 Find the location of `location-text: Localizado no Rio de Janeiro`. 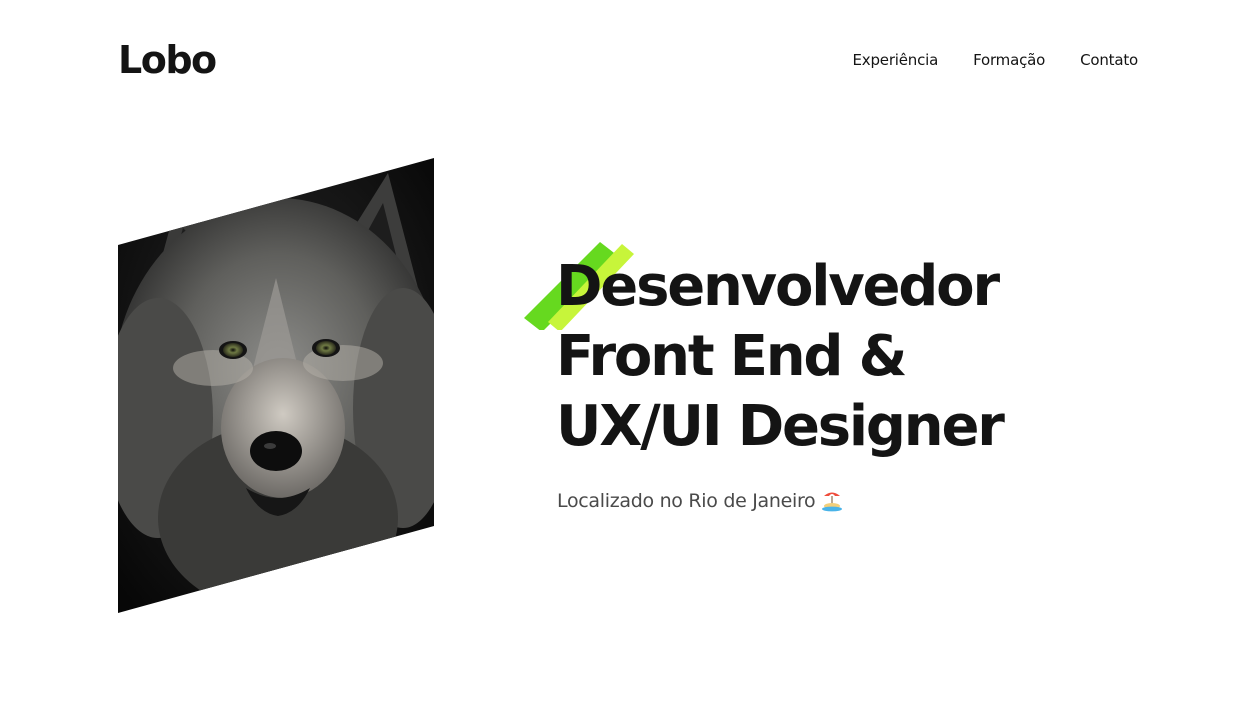

location-text: Localizado no Rio de Janeiro is located at coordinates (686, 501).